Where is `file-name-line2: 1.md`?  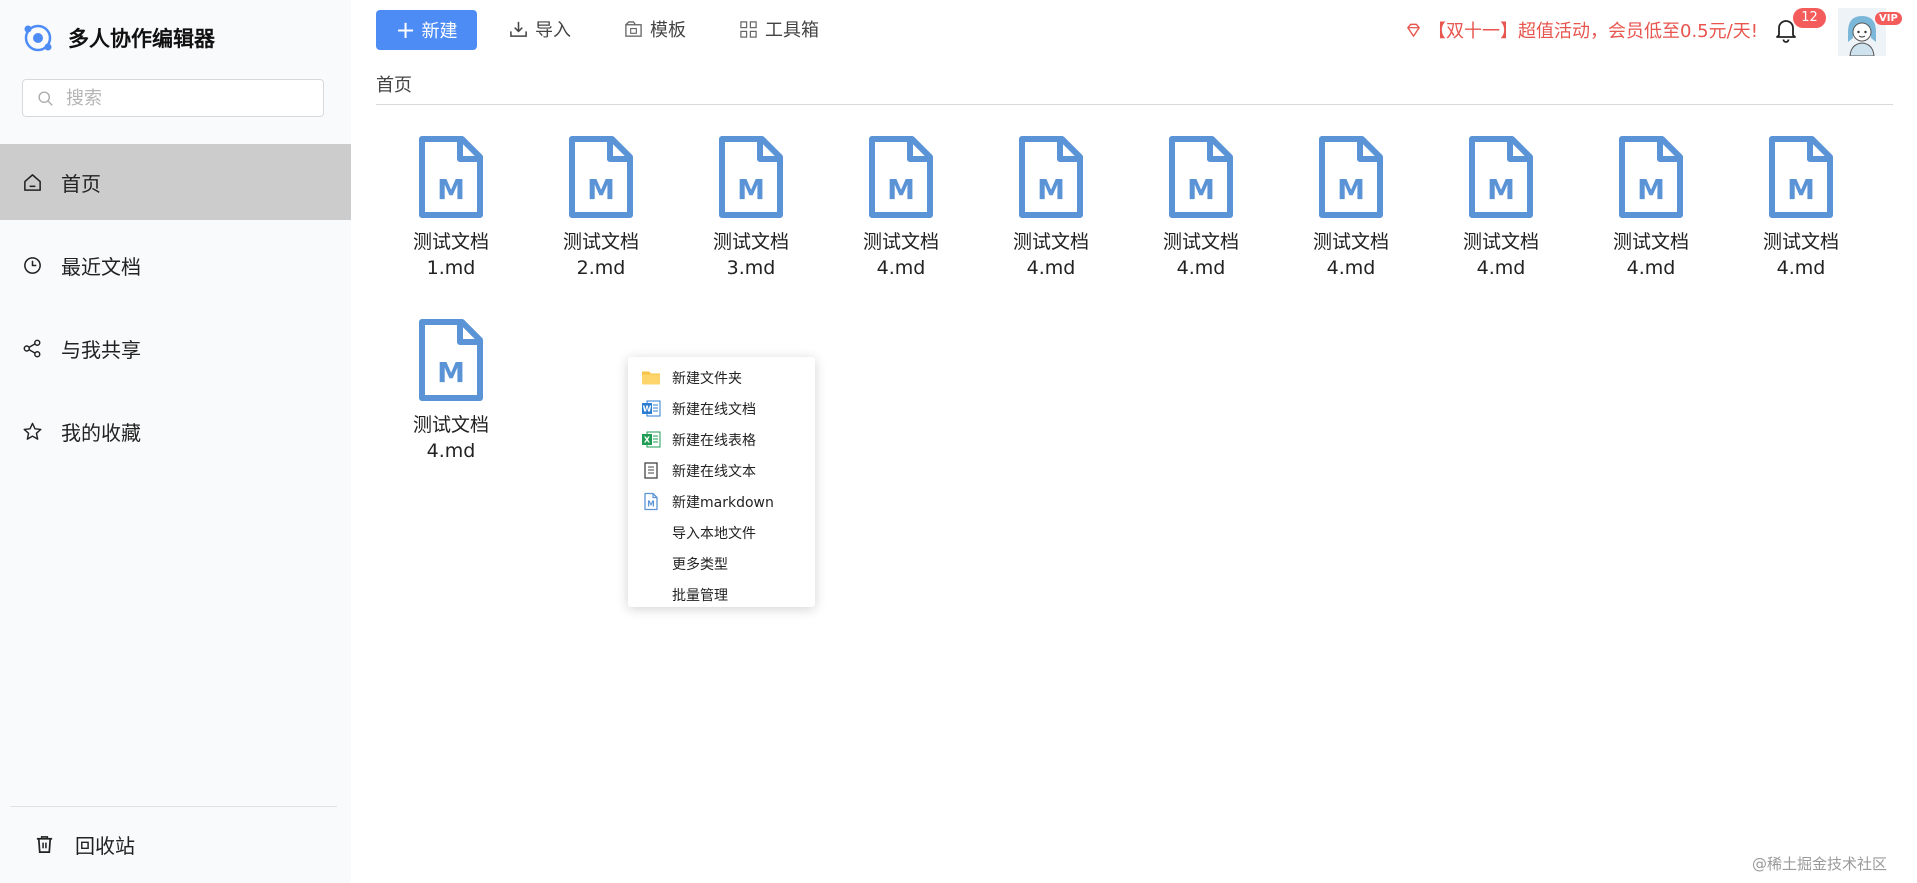
file-name-line2: 1.md is located at coordinates (451, 268).